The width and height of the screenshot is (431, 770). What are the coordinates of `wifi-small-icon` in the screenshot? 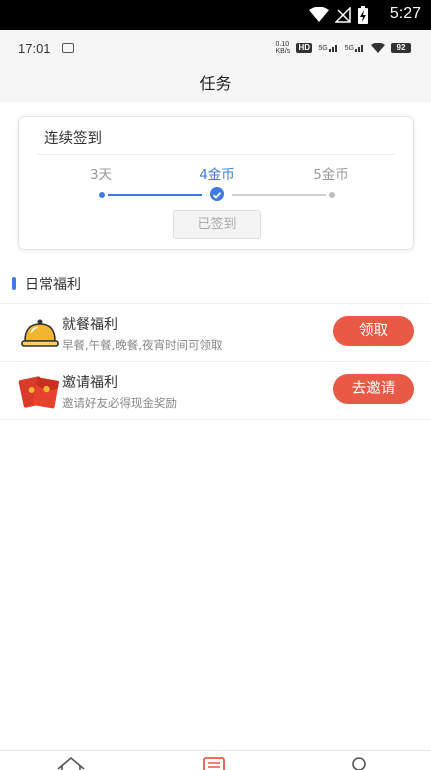 It's located at (378, 48).